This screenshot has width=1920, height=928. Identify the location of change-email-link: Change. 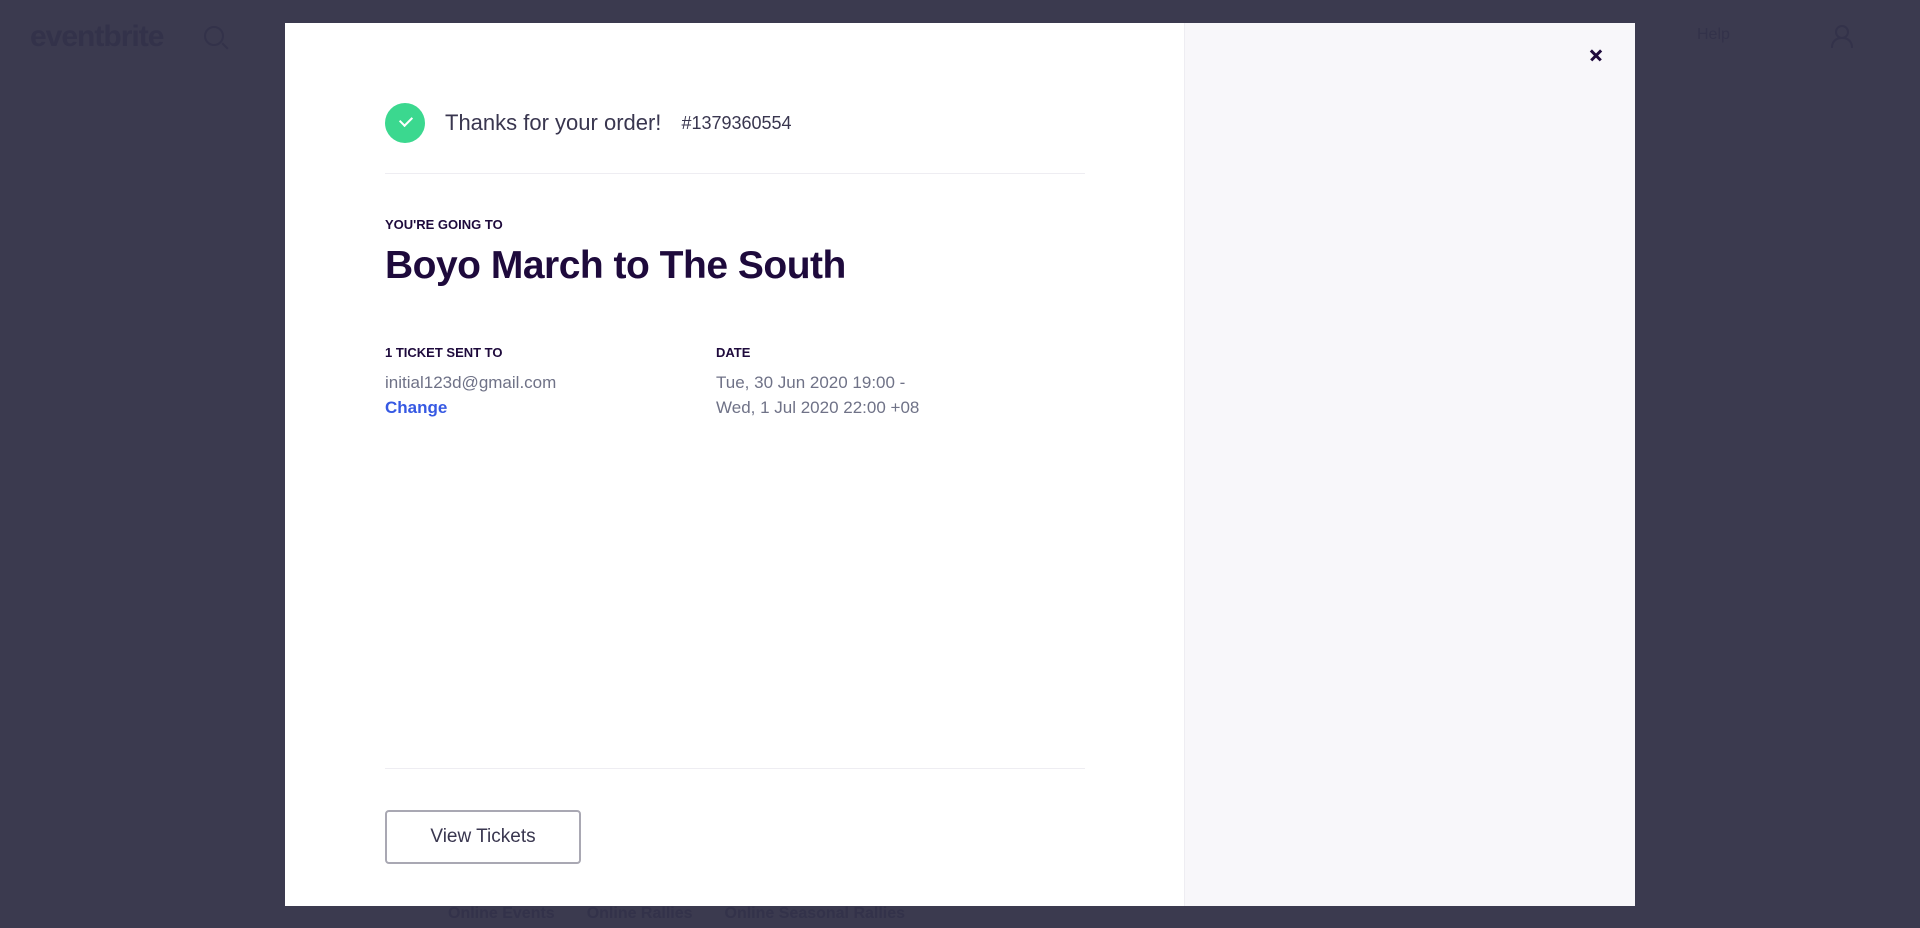
(416, 407).